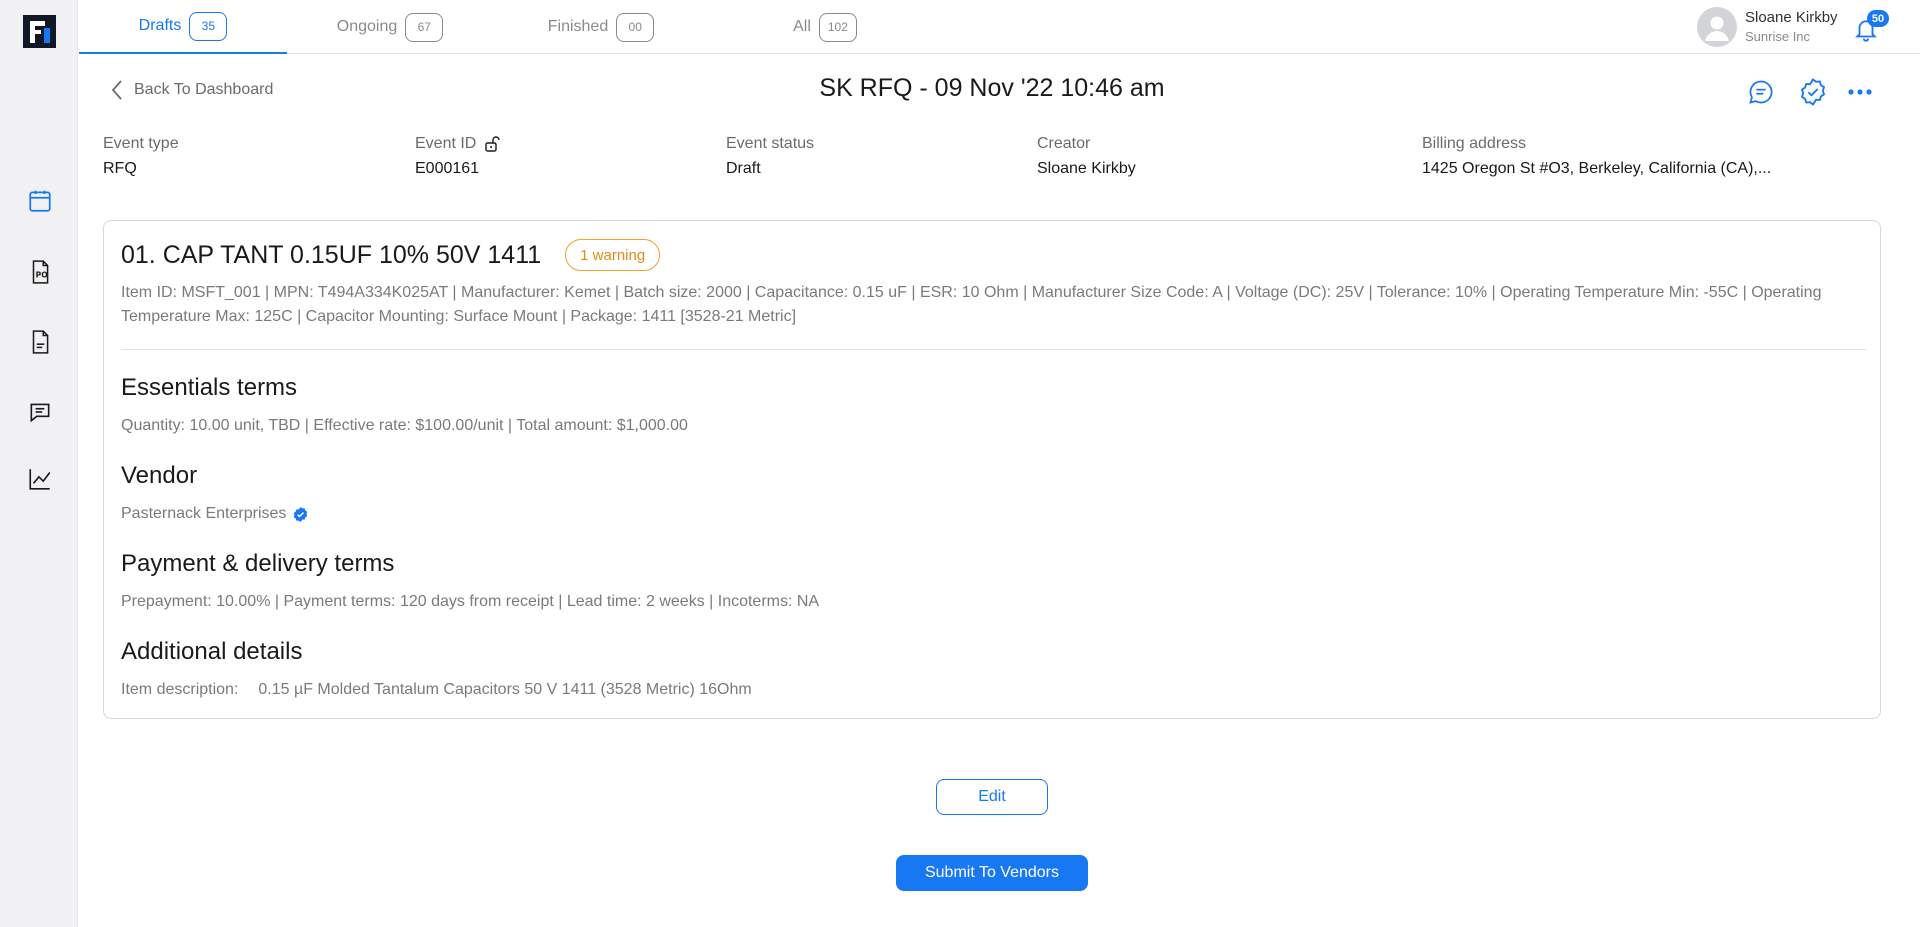 The image size is (1920, 927). I want to click on top-tab-bar: Drafts 35 Ongoing 67 Finished 00 All 102, so click(999, 27).